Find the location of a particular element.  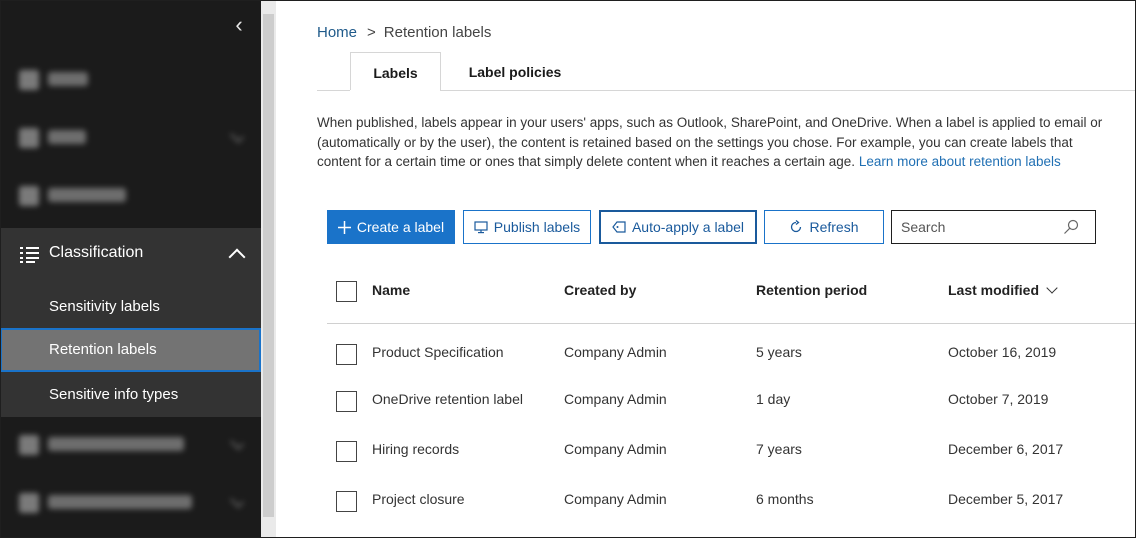

nav-item-records-label is located at coordinates (120, 502).